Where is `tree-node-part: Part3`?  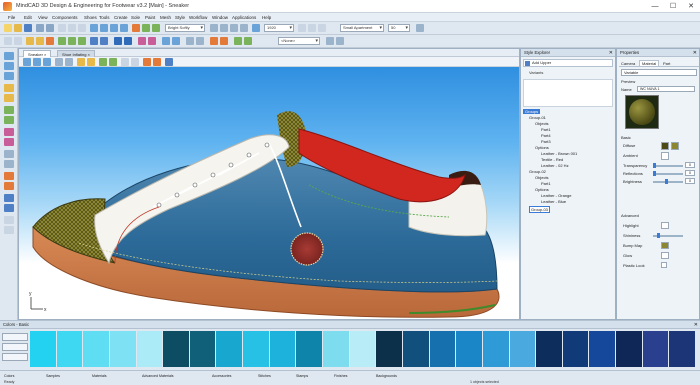
tree-node-part: Part3 is located at coordinates (546, 141).